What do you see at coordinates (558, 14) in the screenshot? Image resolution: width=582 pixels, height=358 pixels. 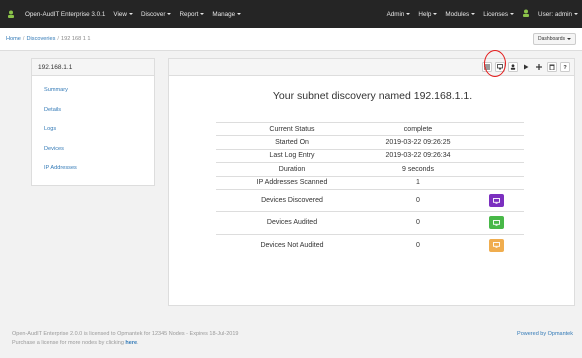 I see `menu-user: User: admin` at bounding box center [558, 14].